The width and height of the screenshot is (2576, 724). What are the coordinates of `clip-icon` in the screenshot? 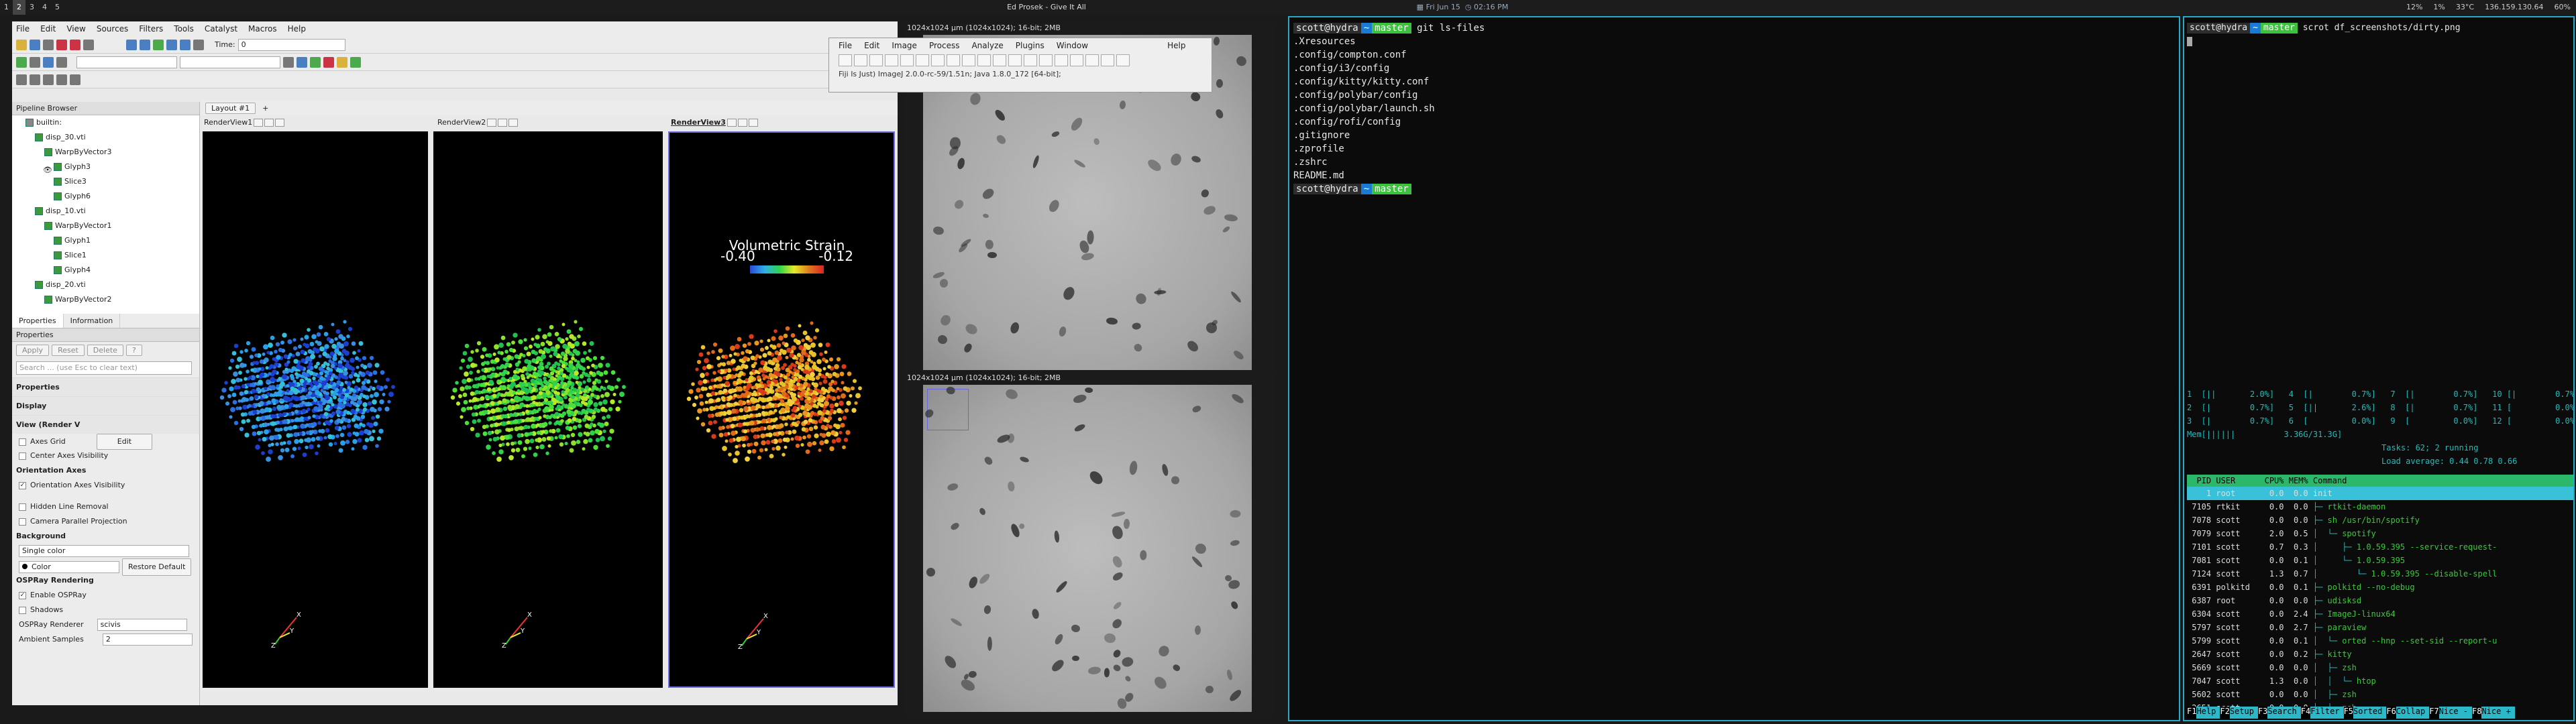 It's located at (48, 62).